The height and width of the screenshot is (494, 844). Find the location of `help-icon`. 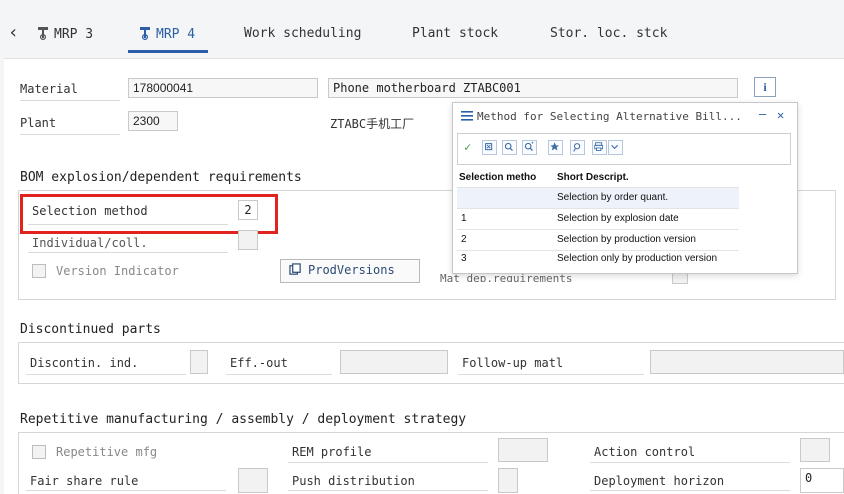

help-icon is located at coordinates (577, 147).